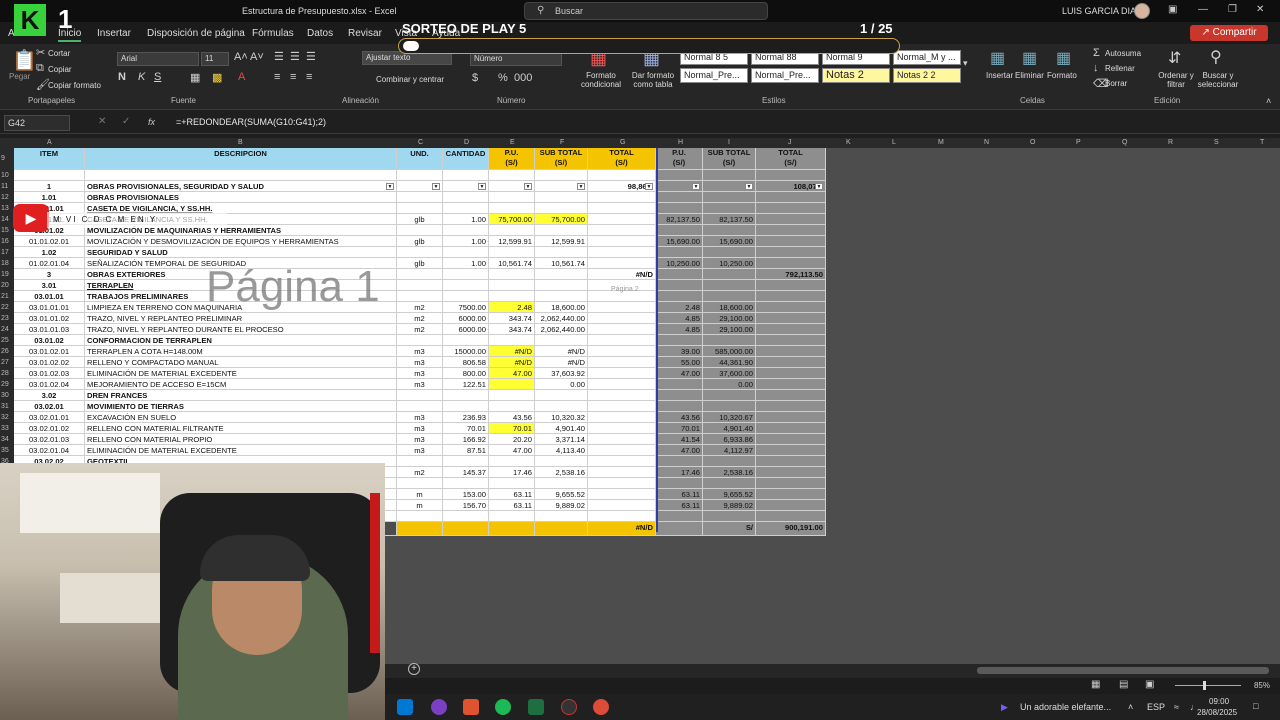 The image size is (1280, 720). What do you see at coordinates (241, 318) in the screenshot?
I see `cell-desc: TRAZO, NIVEL Y REPLANTEO PRELIMINAR` at bounding box center [241, 318].